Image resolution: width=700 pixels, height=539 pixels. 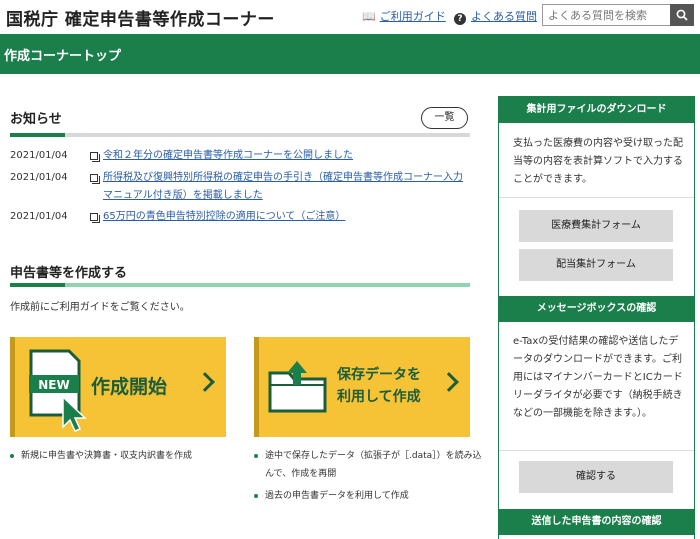 I want to click on search-box, so click(x=618, y=15).